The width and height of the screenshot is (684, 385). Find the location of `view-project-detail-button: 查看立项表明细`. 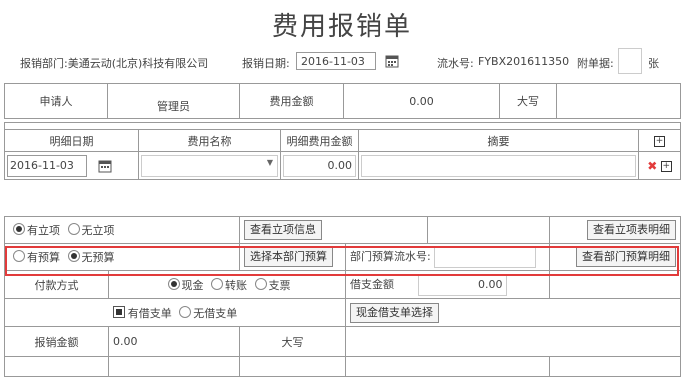

view-project-detail-button: 查看立项表明细 is located at coordinates (631, 230).